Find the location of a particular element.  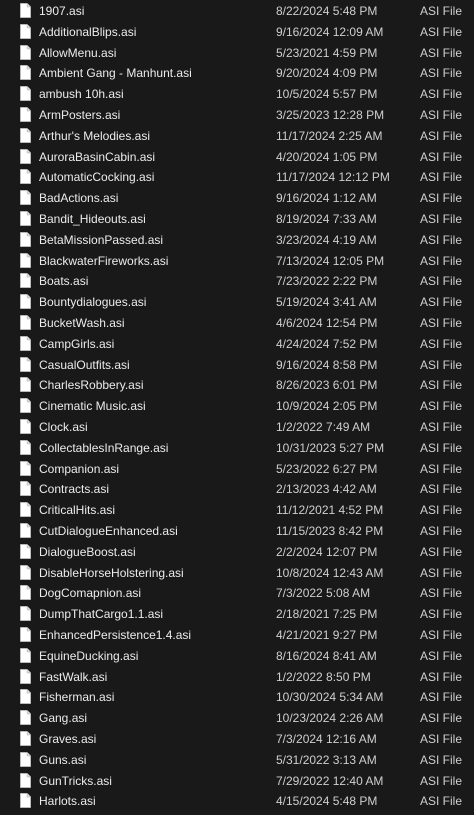

file-date-modified: 3/23/2024 4:19 AM is located at coordinates (326, 239).